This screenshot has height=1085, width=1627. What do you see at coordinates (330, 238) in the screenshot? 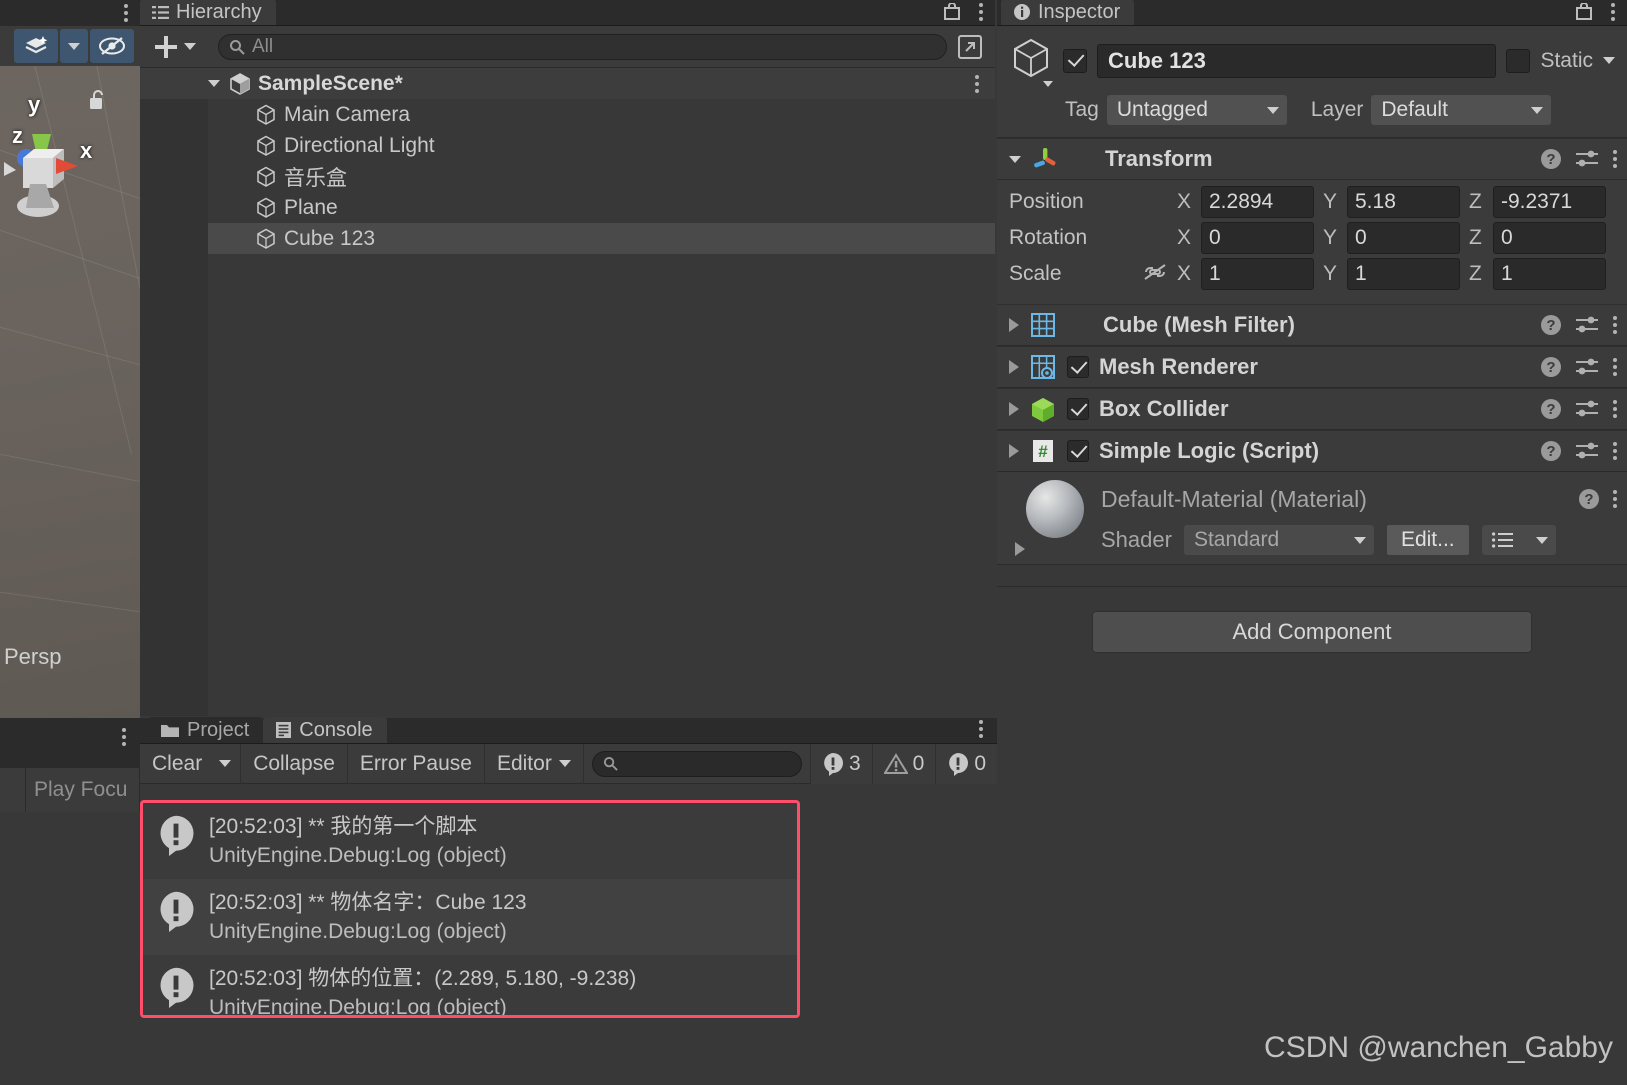
I see `hierarchy-item-label: Cube 123` at bounding box center [330, 238].